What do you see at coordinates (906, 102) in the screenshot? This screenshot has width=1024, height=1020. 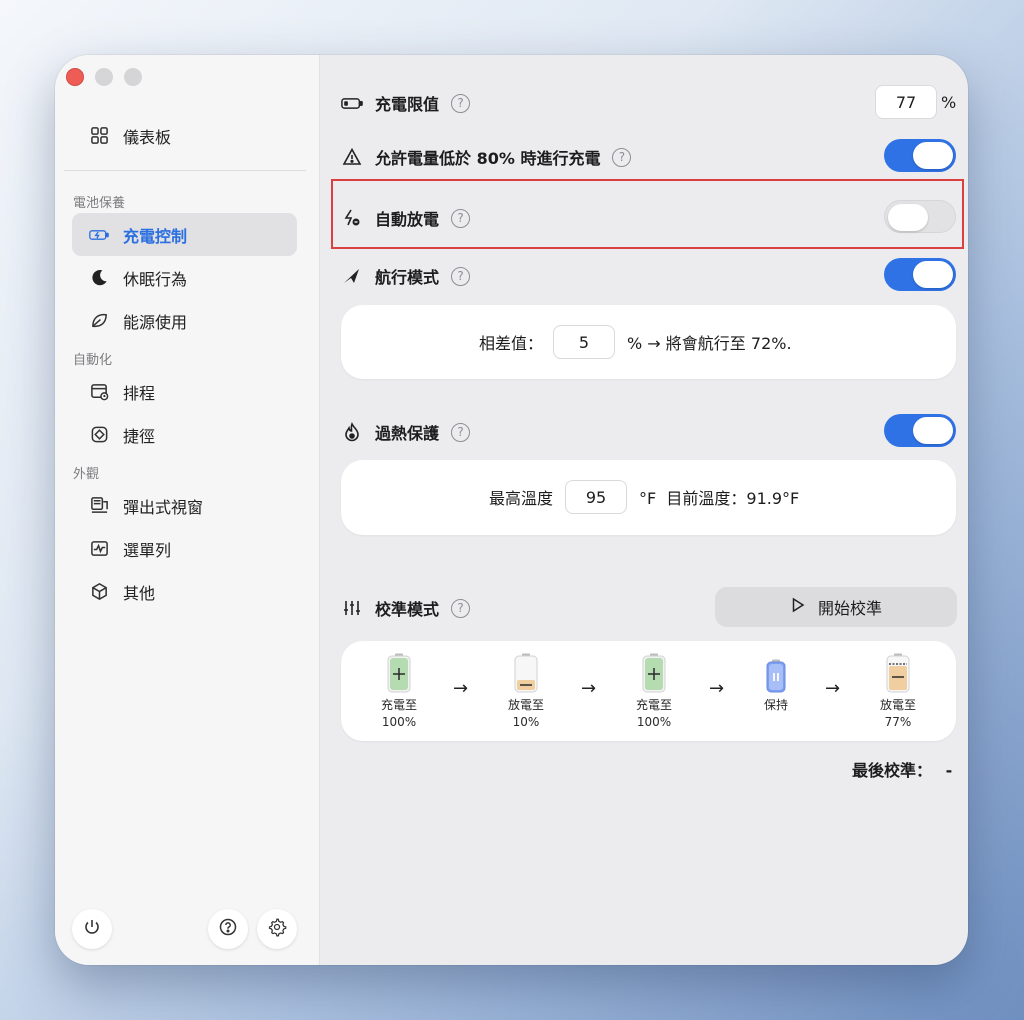 I see `charge-limit-input: 77` at bounding box center [906, 102].